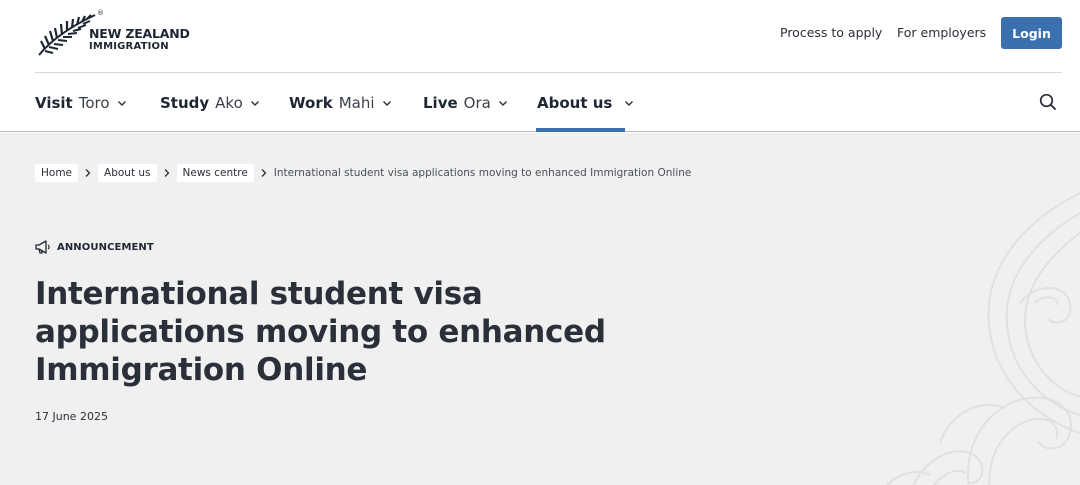  I want to click on koru-pattern-icon, so click(982, 338).